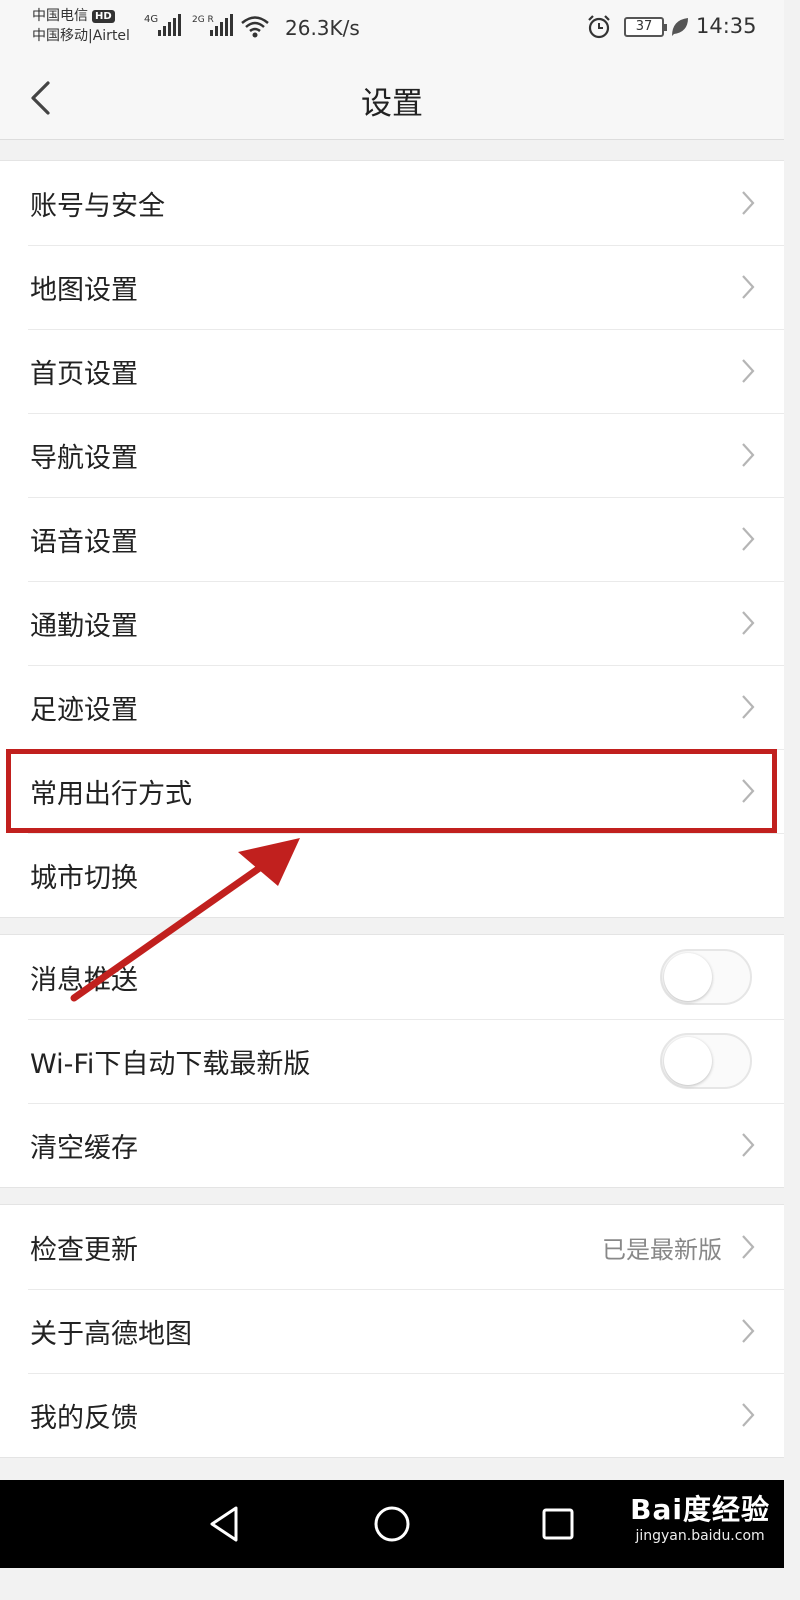 This screenshot has width=800, height=1600. Describe the element at coordinates (84, 1418) in the screenshot. I see `row-label: 我的反馈` at that location.